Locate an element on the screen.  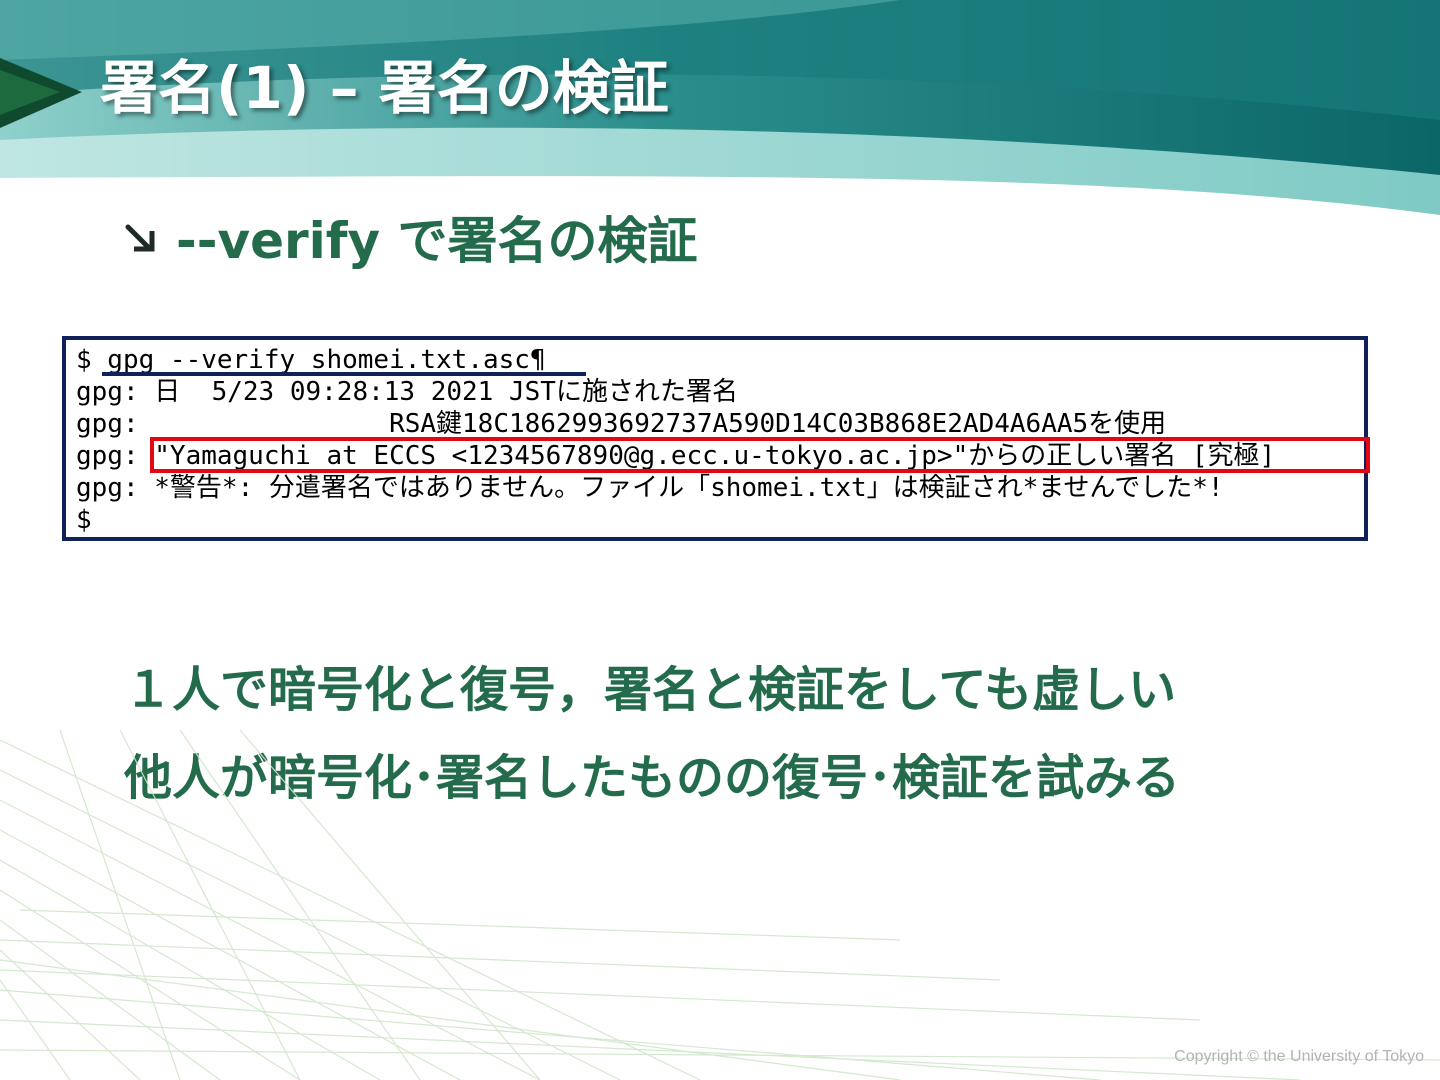
copyright-footer: Copyright © the University of Tokyo is located at coordinates (1299, 1056).